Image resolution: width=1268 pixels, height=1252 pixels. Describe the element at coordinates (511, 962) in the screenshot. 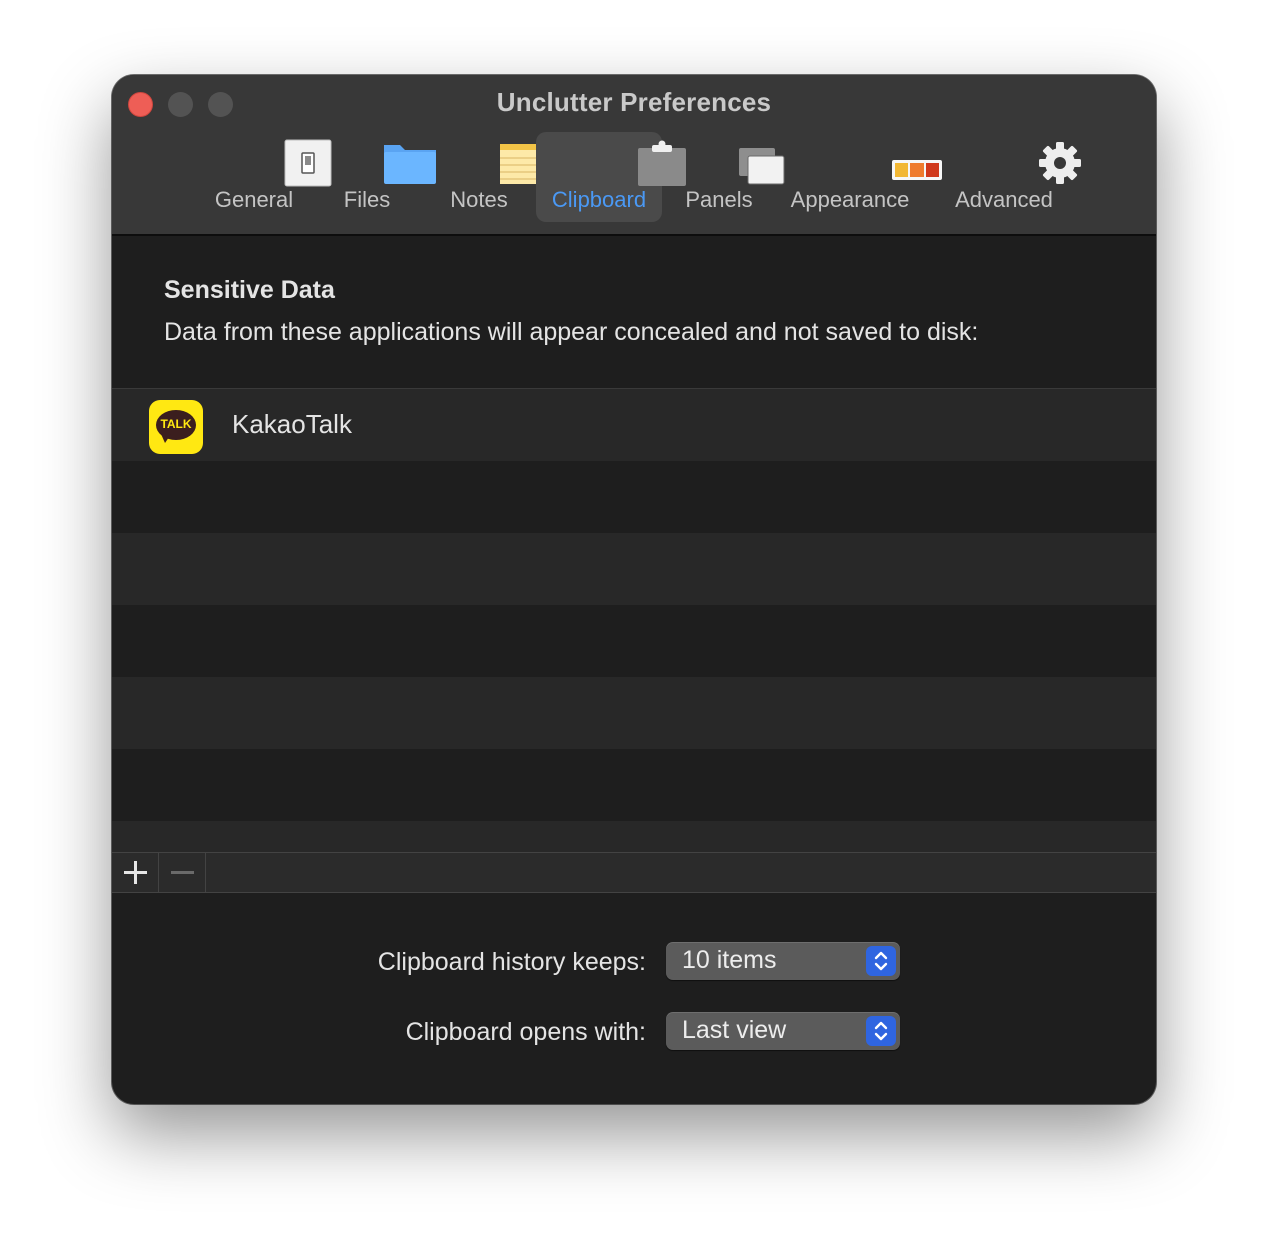

I see `history-label: Clipboard history keeps:` at that location.